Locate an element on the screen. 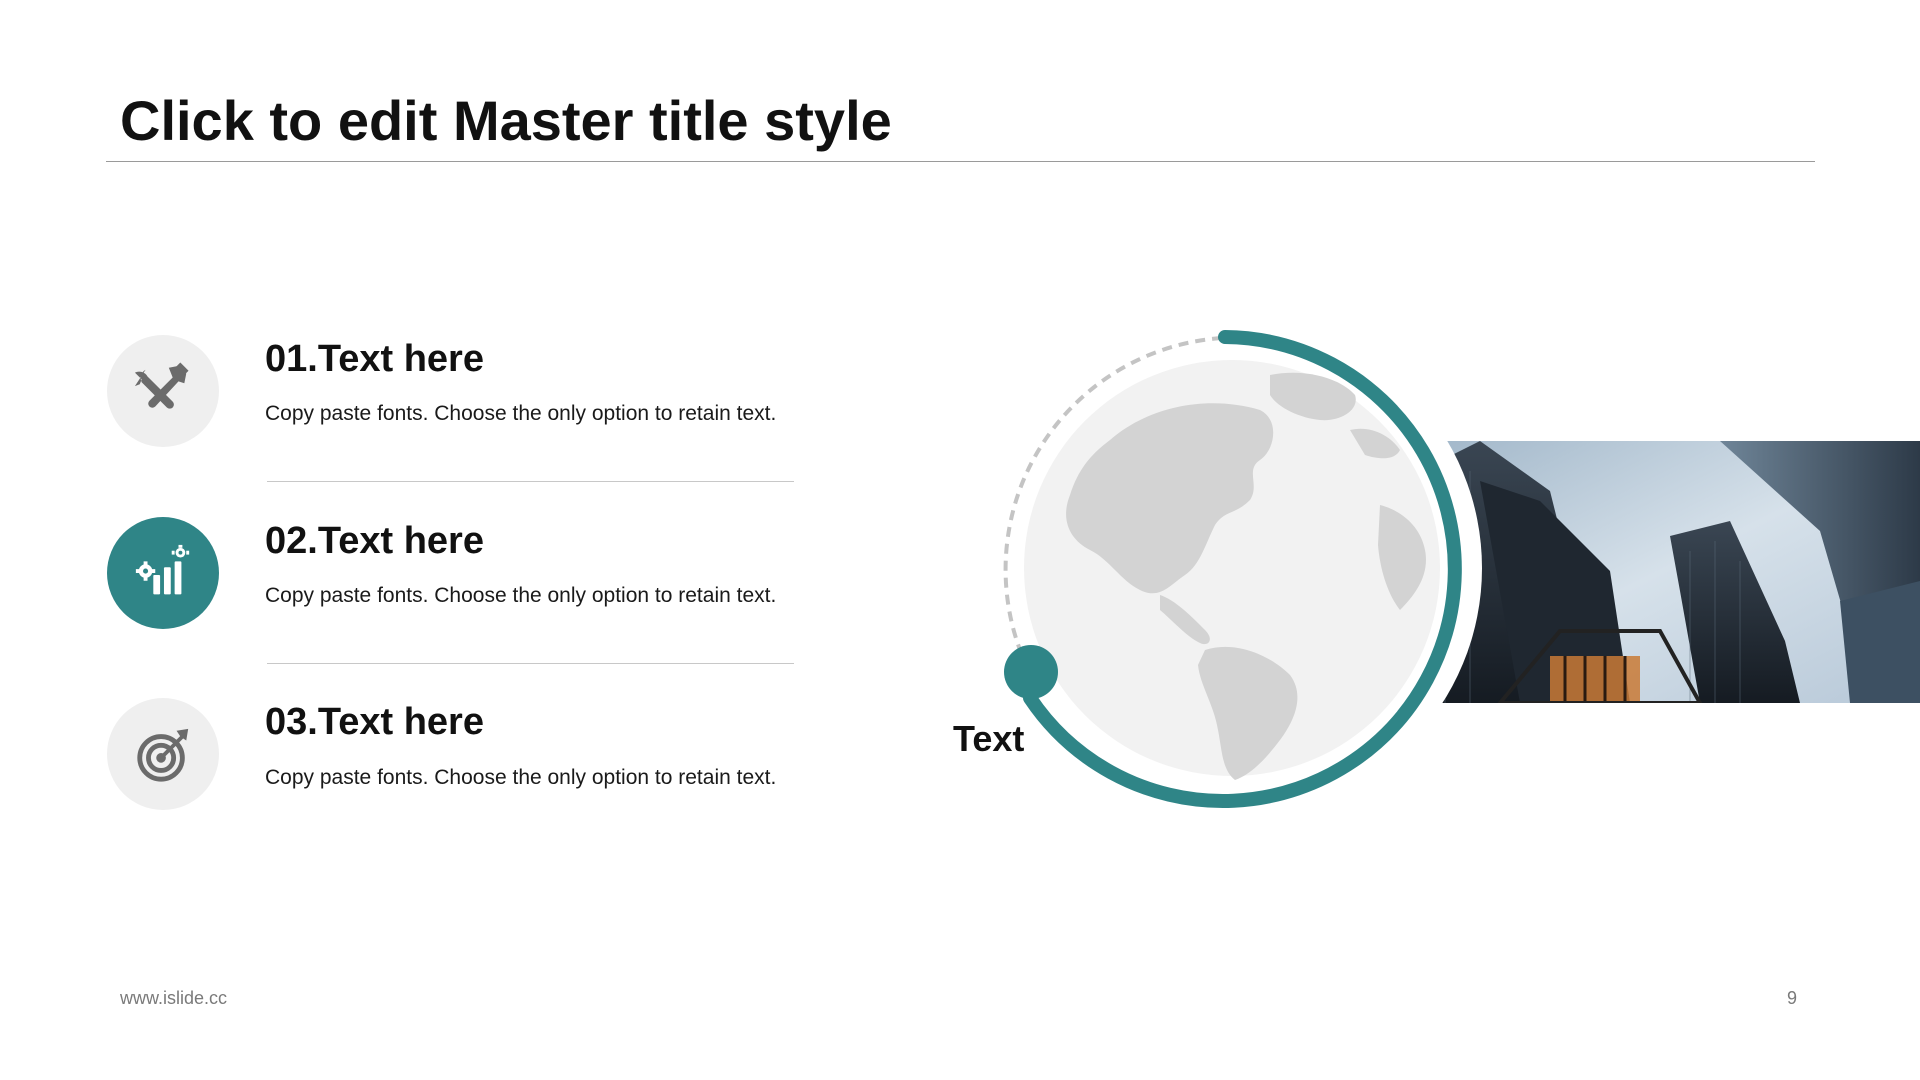  item-2-title: 02.Text here is located at coordinates (374, 541).